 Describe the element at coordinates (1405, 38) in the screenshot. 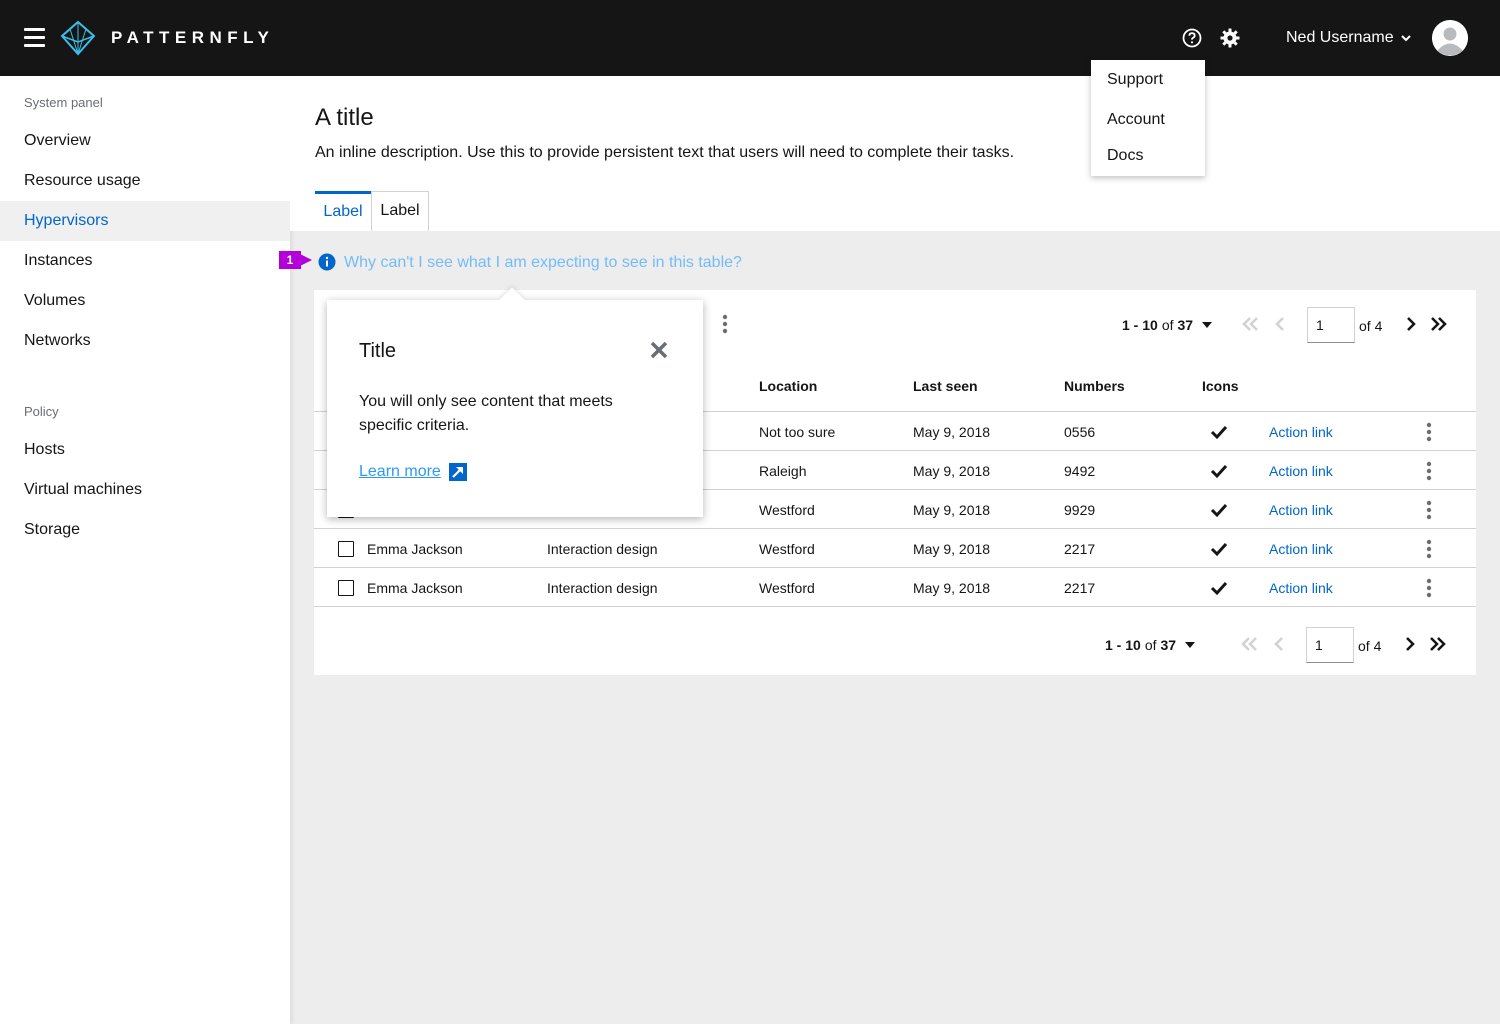

I see `chevron-down-icon` at that location.